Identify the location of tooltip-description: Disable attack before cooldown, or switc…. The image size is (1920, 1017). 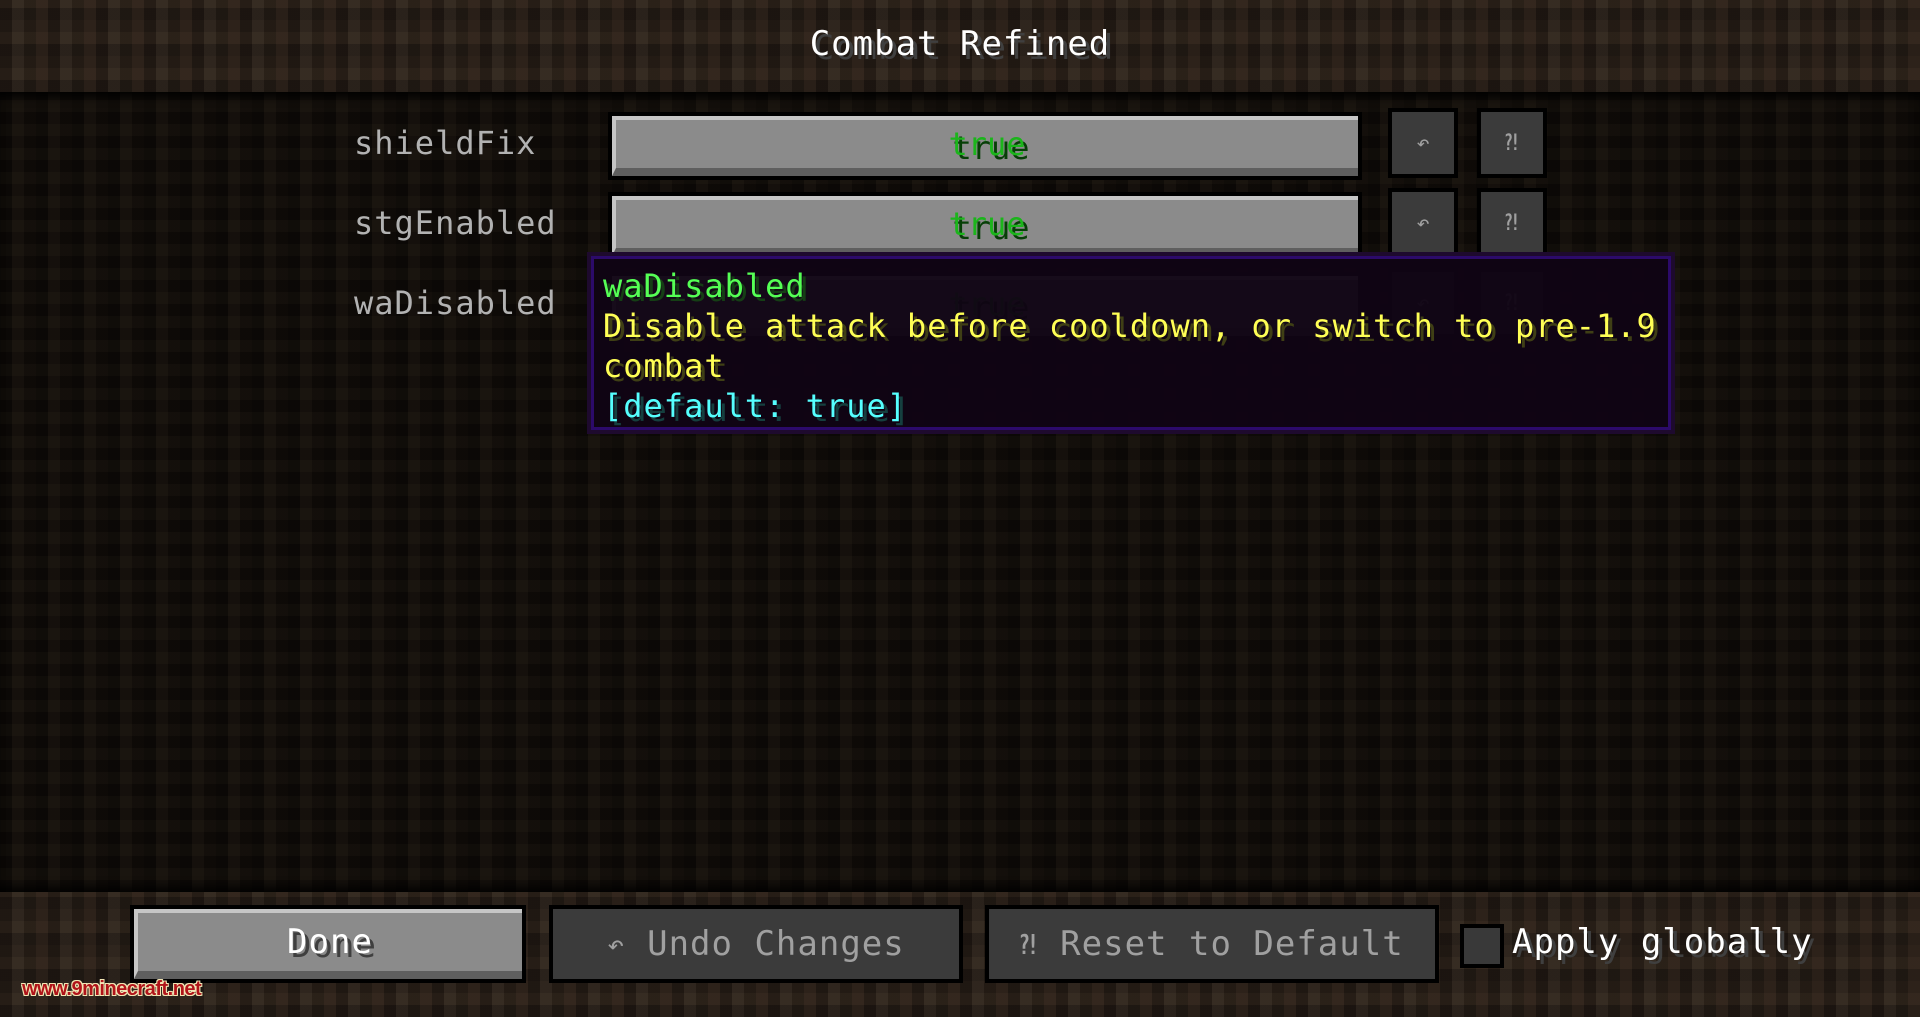
(1130, 326).